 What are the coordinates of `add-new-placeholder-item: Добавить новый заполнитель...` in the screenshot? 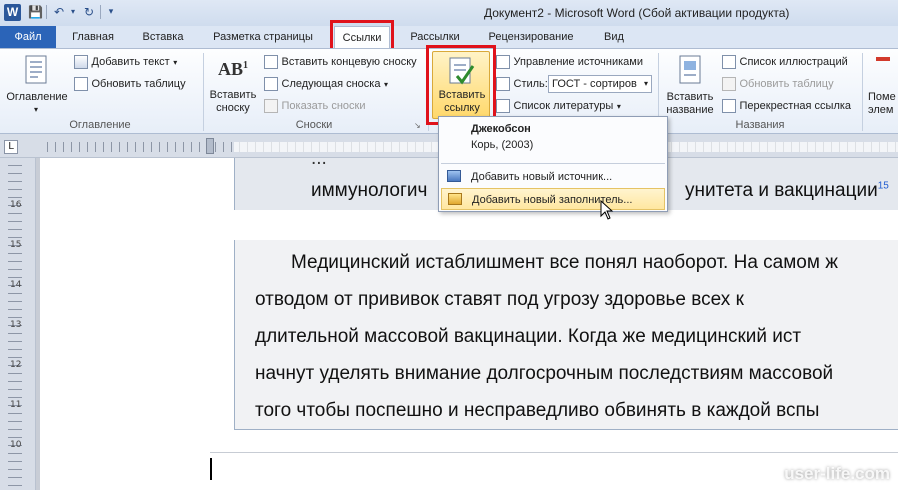 It's located at (553, 199).